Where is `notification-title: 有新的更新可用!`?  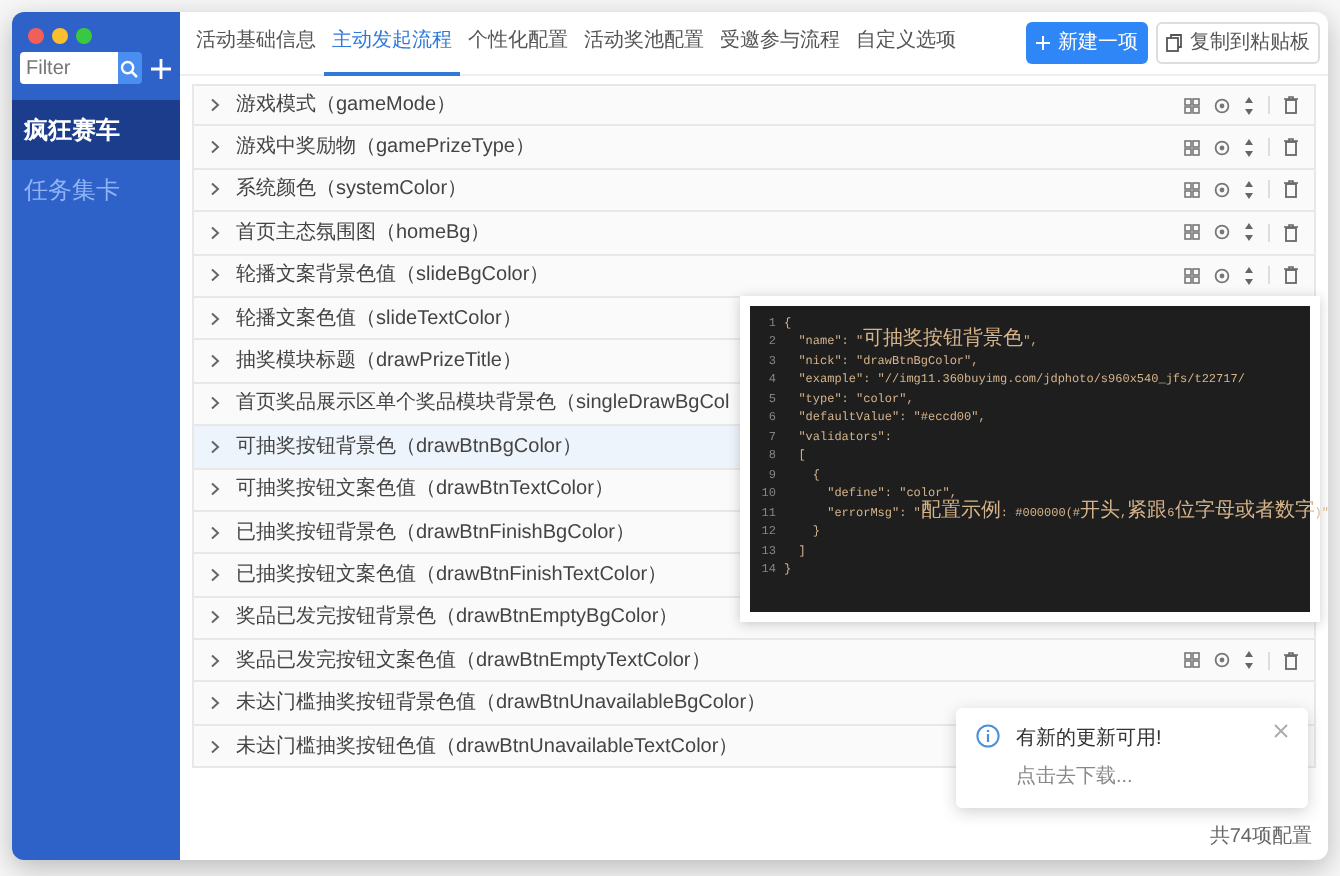
notification-title: 有新的更新可用! is located at coordinates (1090, 739).